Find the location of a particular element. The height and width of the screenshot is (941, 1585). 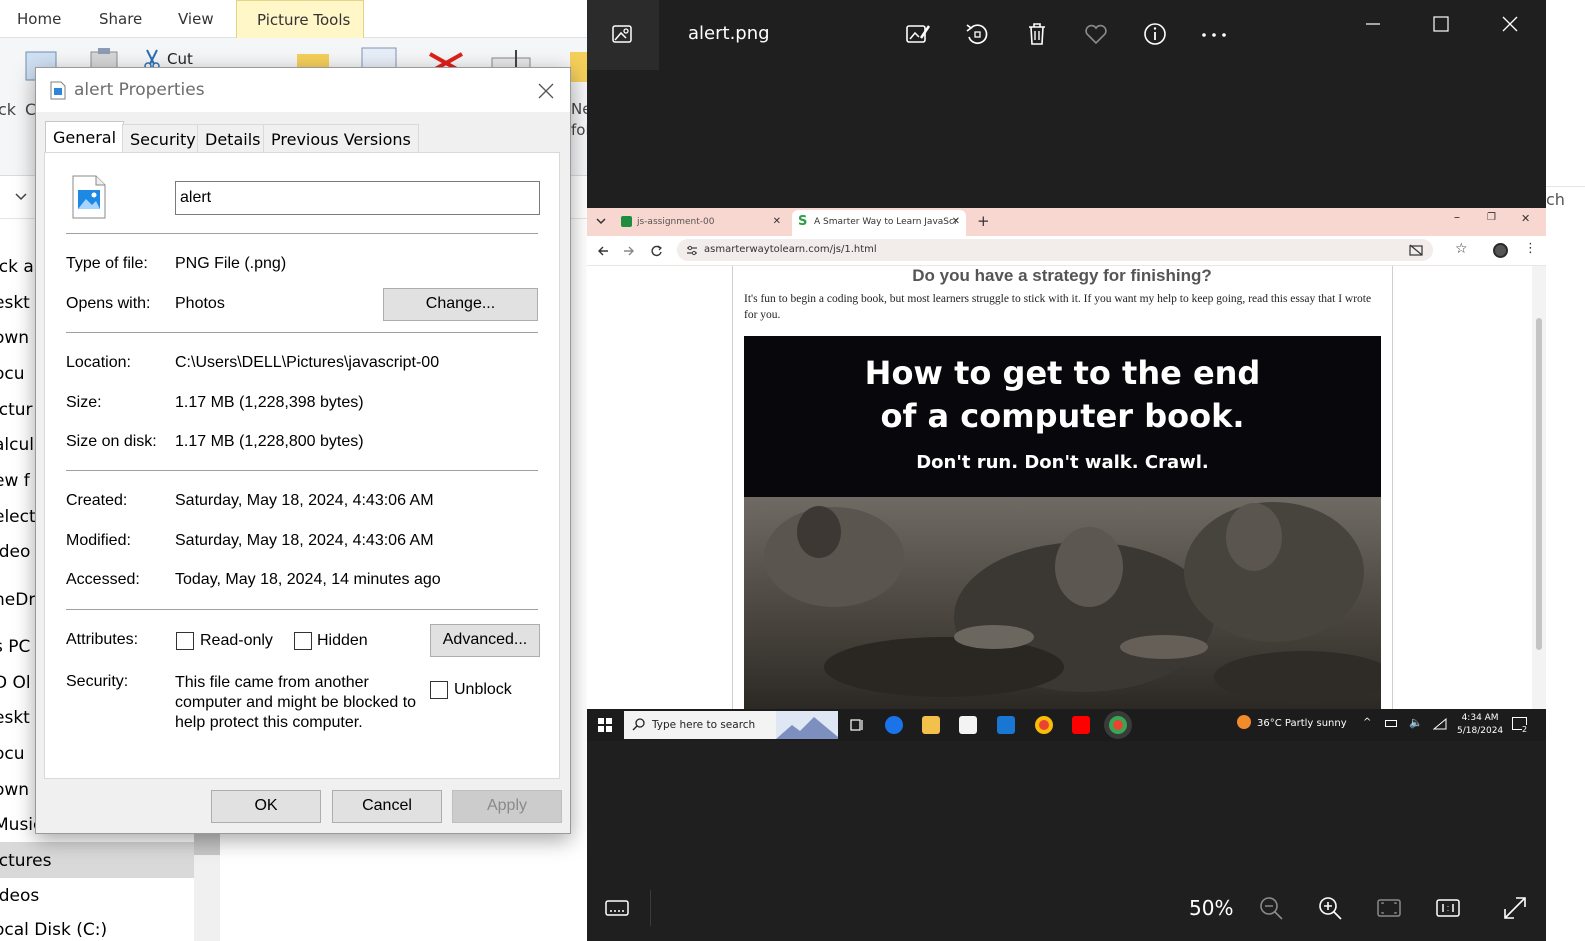

tab-general: General is located at coordinates (85, 137).